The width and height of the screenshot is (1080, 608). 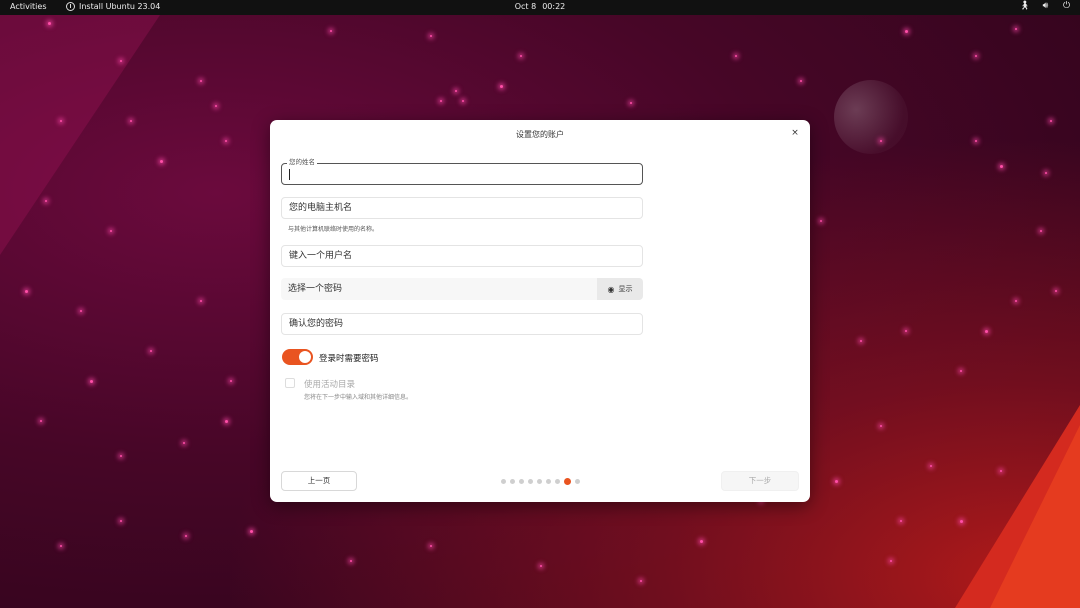 What do you see at coordinates (462, 208) in the screenshot?
I see `hostname-input: 您的电脑主机名` at bounding box center [462, 208].